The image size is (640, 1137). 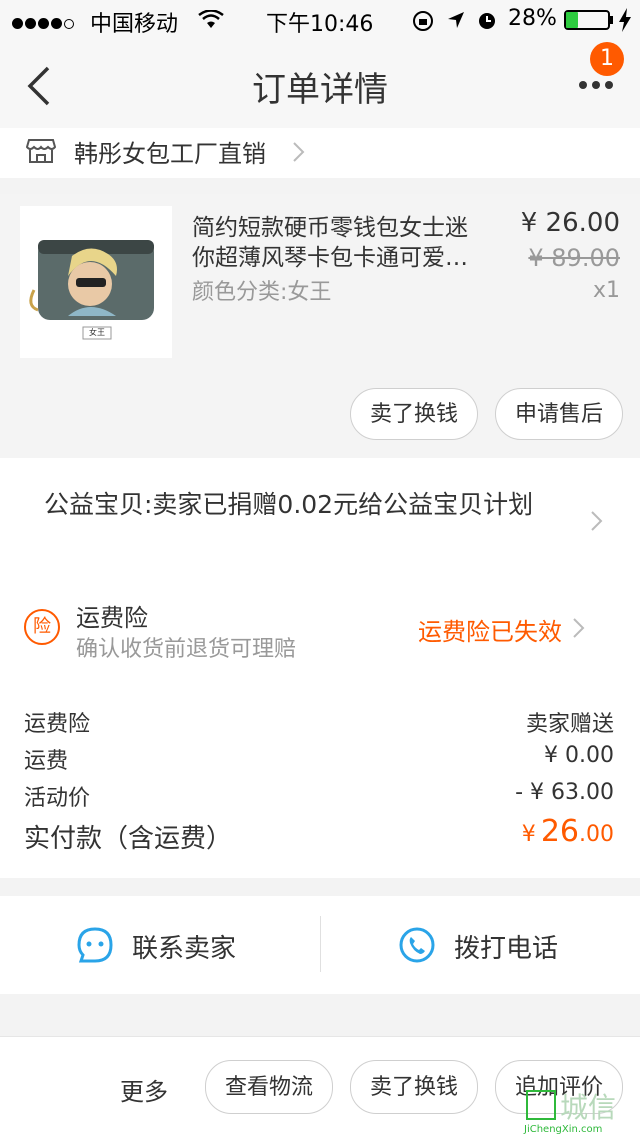 I want to click on charity-text: 公益宝贝:卖家已捐赠0.02元给公益宝贝计划, so click(x=314, y=504).